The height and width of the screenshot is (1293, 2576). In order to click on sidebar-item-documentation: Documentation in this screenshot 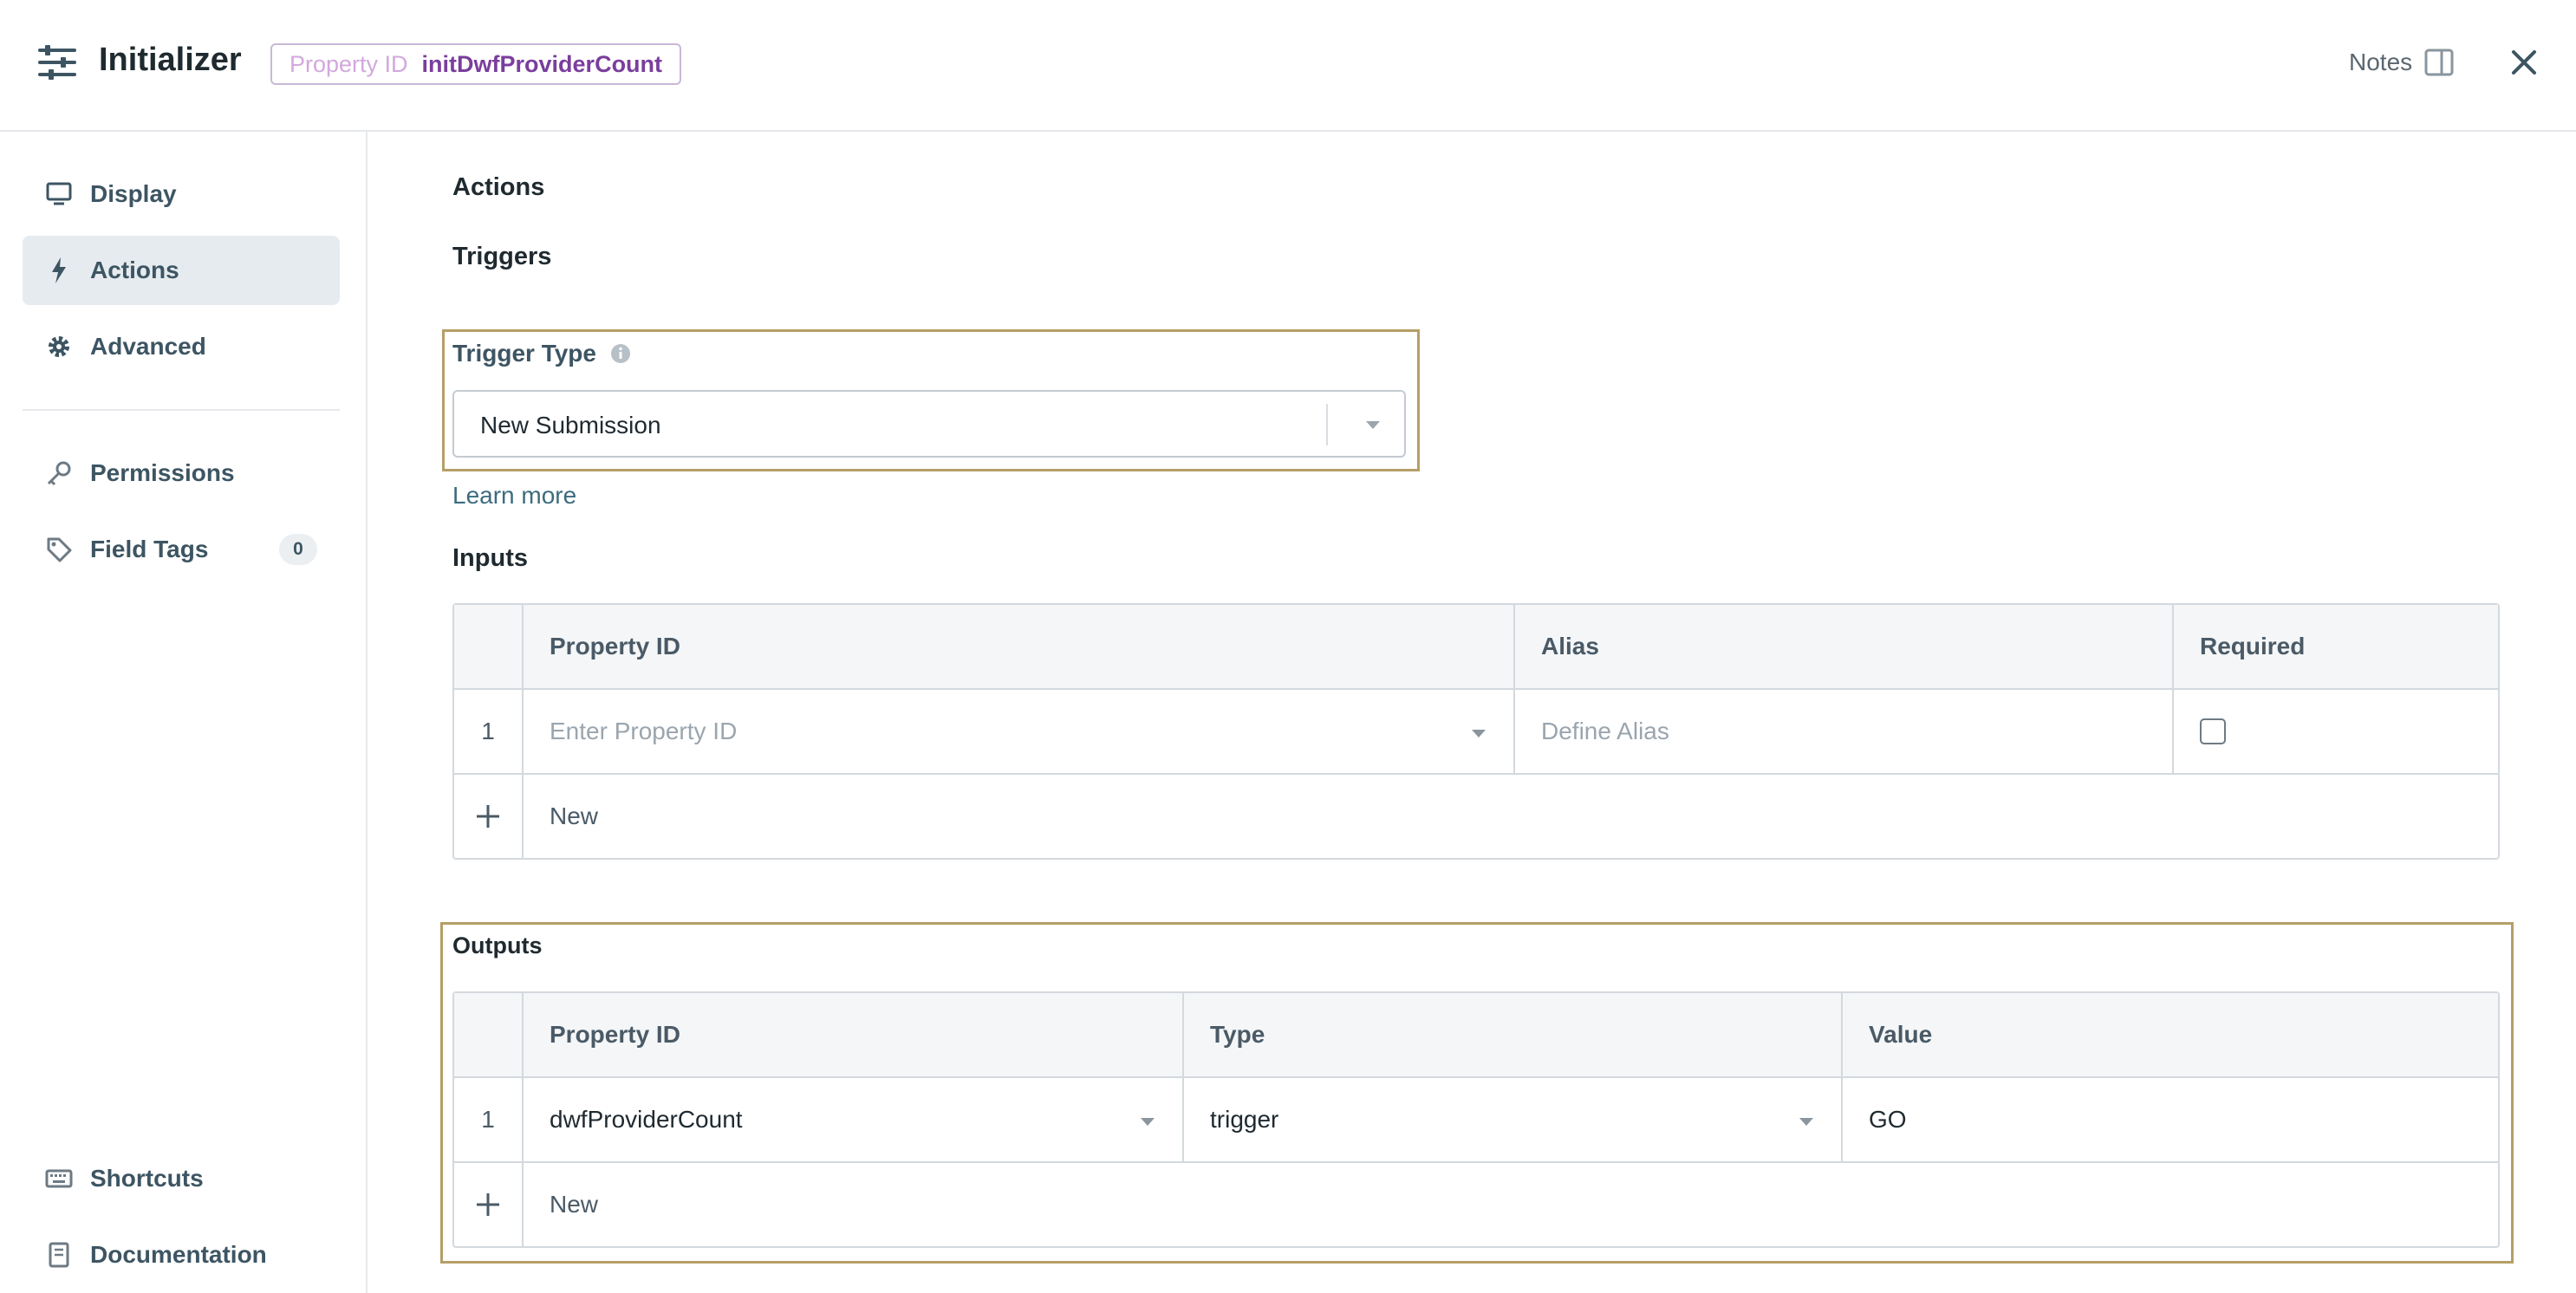, I will do `click(181, 1255)`.